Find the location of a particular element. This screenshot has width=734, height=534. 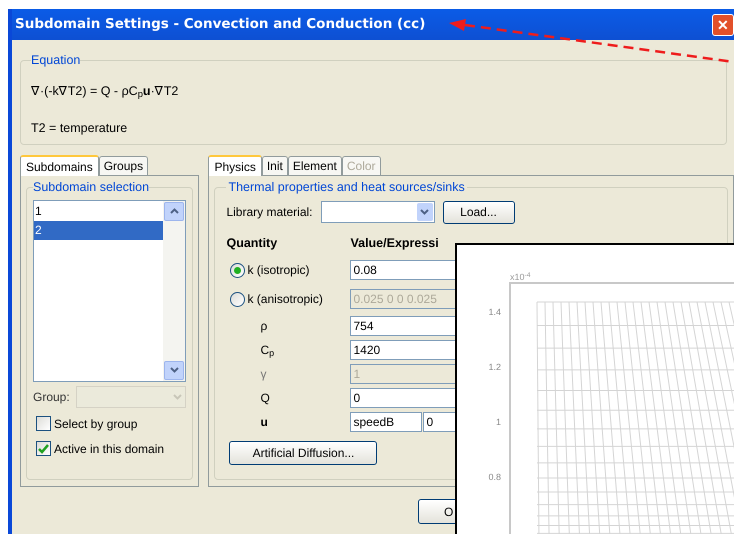

scrollbar is located at coordinates (174, 290).